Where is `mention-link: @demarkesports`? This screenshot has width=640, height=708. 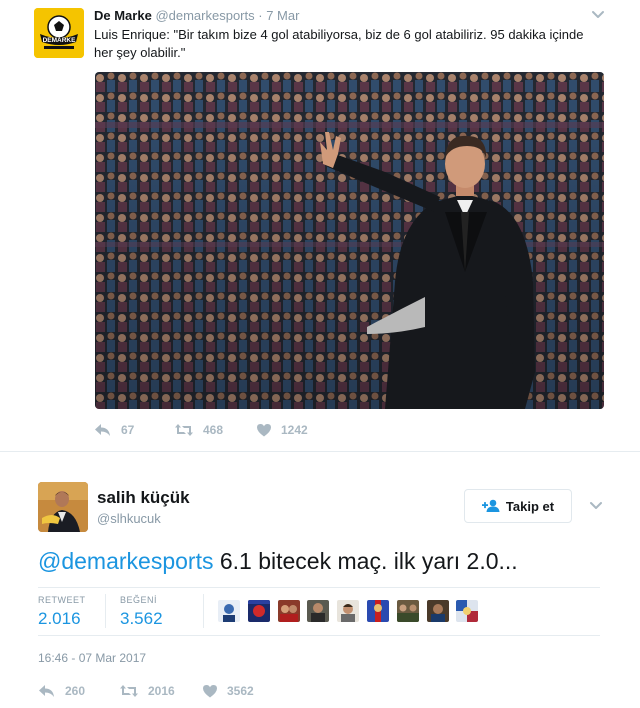 mention-link: @demarkesports is located at coordinates (125, 561).